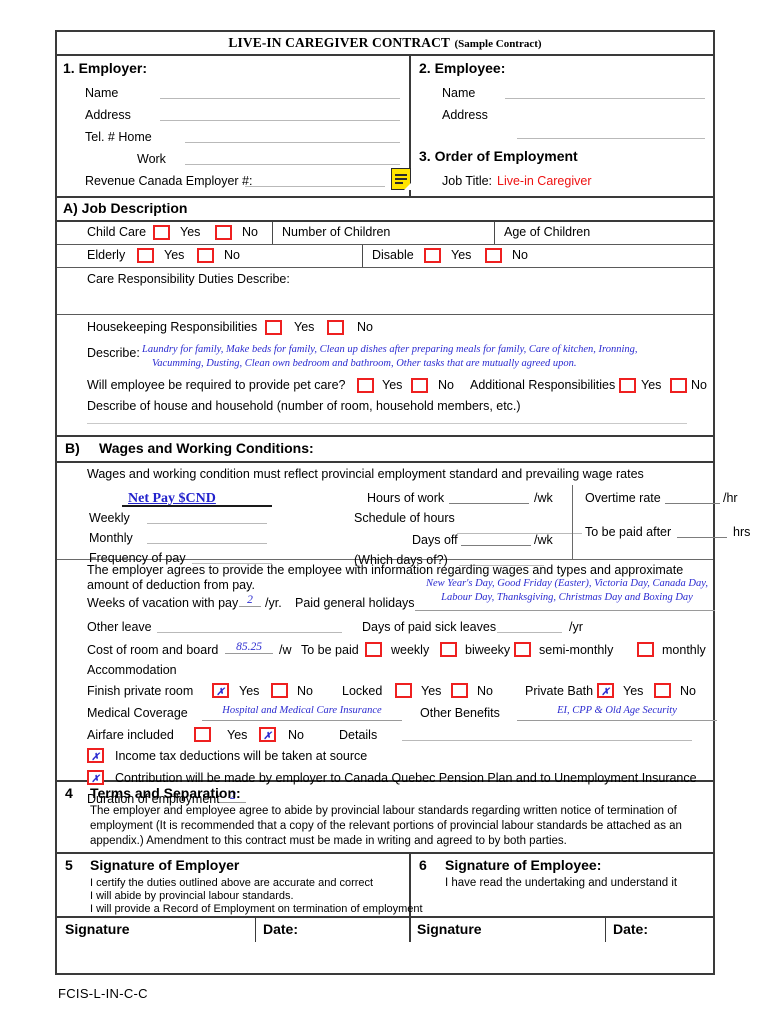 This screenshot has width=770, height=1024. I want to click on vacation-value: 2, so click(250, 600).